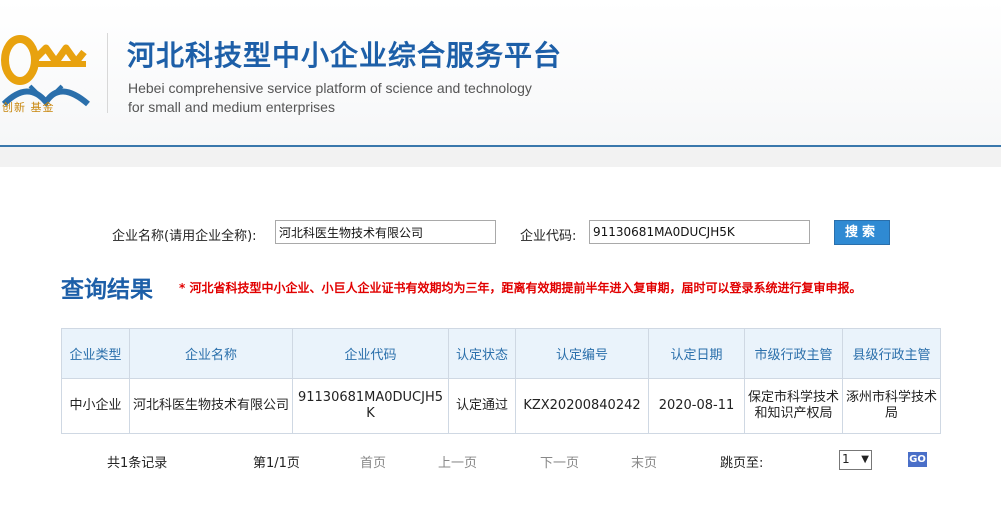 The image size is (1001, 508). What do you see at coordinates (28, 107) in the screenshot?
I see `logo-caption: 创新 基金` at bounding box center [28, 107].